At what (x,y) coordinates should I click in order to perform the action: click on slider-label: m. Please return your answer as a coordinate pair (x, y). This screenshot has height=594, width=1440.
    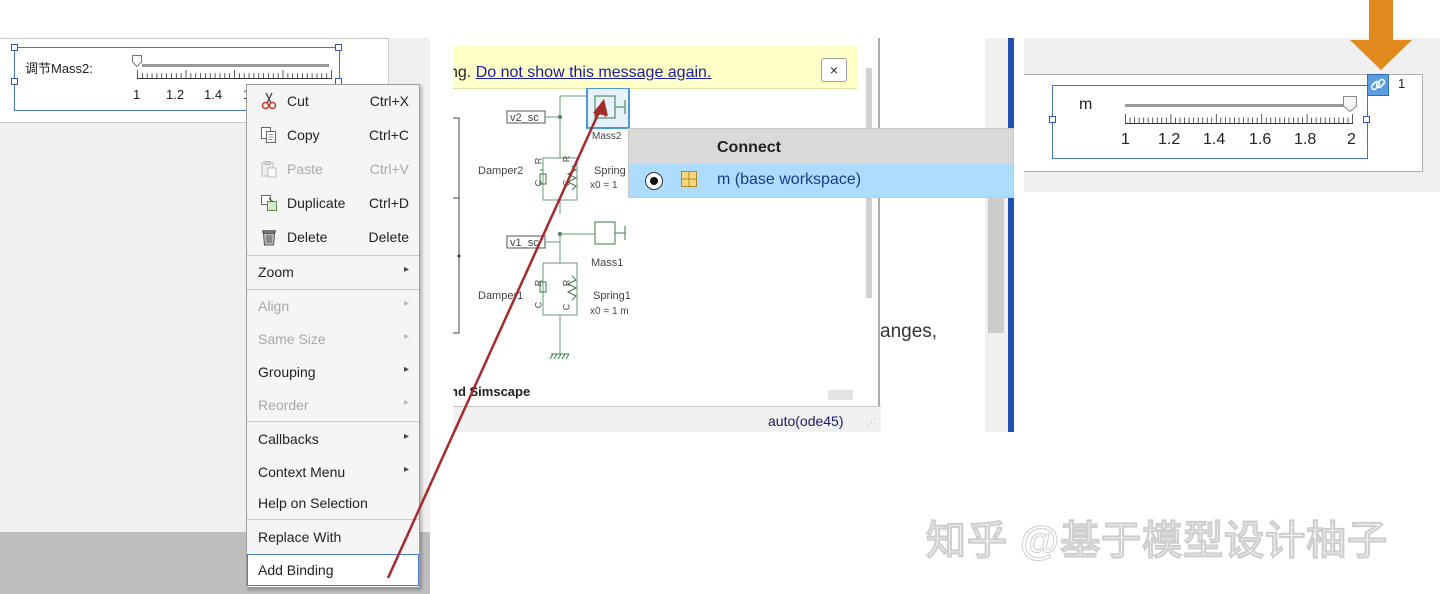
    Looking at the image, I should click on (1086, 104).